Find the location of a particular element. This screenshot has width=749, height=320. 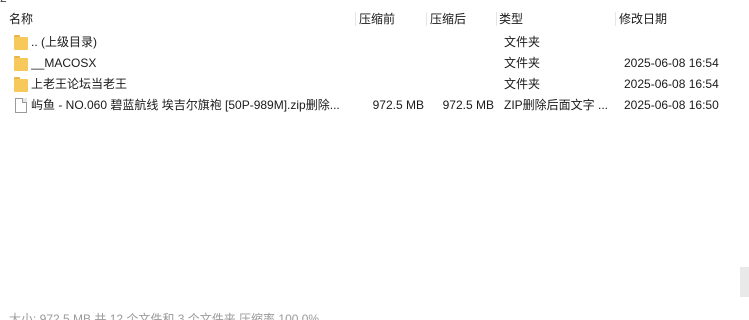

file-row-parent-dir: .. (上级目录) 文件夹 is located at coordinates (374, 42).